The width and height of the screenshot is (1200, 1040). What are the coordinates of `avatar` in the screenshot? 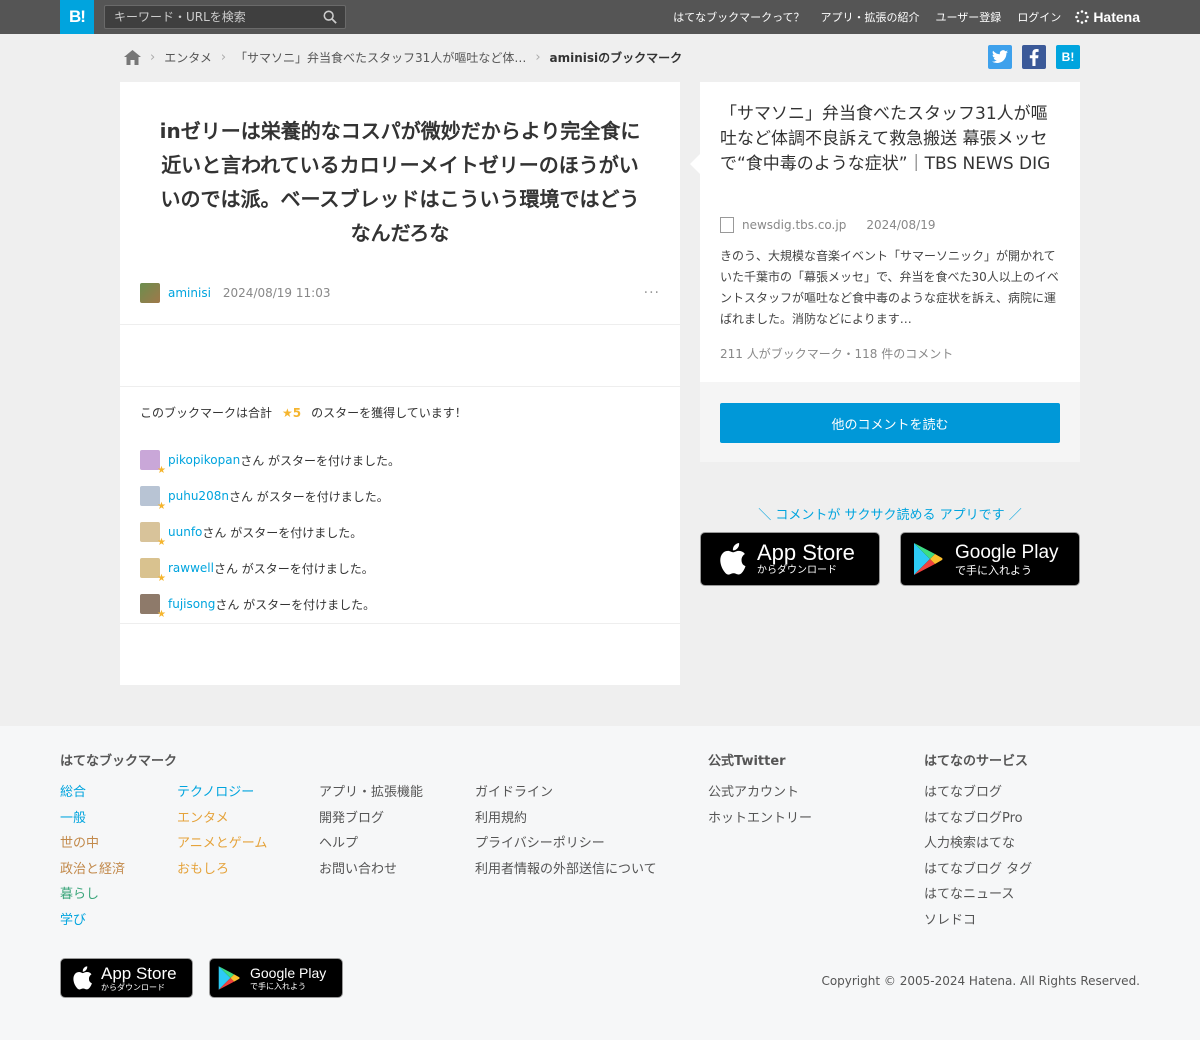 It's located at (150, 293).